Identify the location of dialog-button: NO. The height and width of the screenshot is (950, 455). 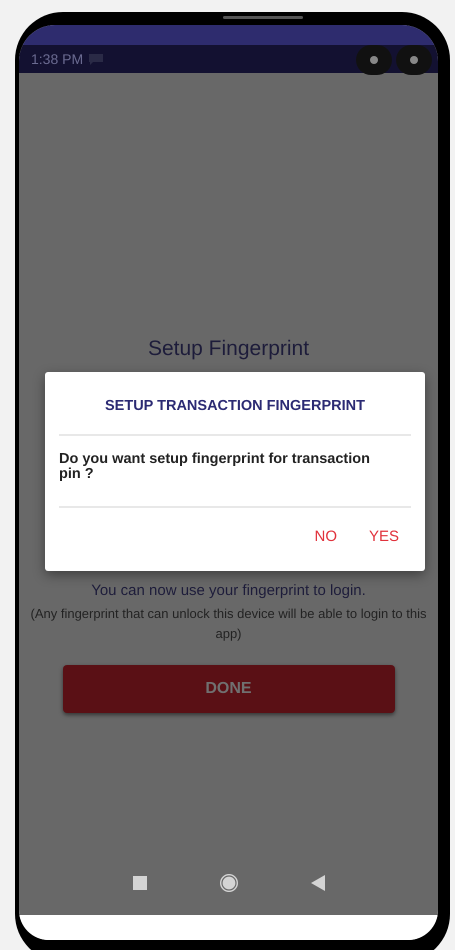
(325, 537).